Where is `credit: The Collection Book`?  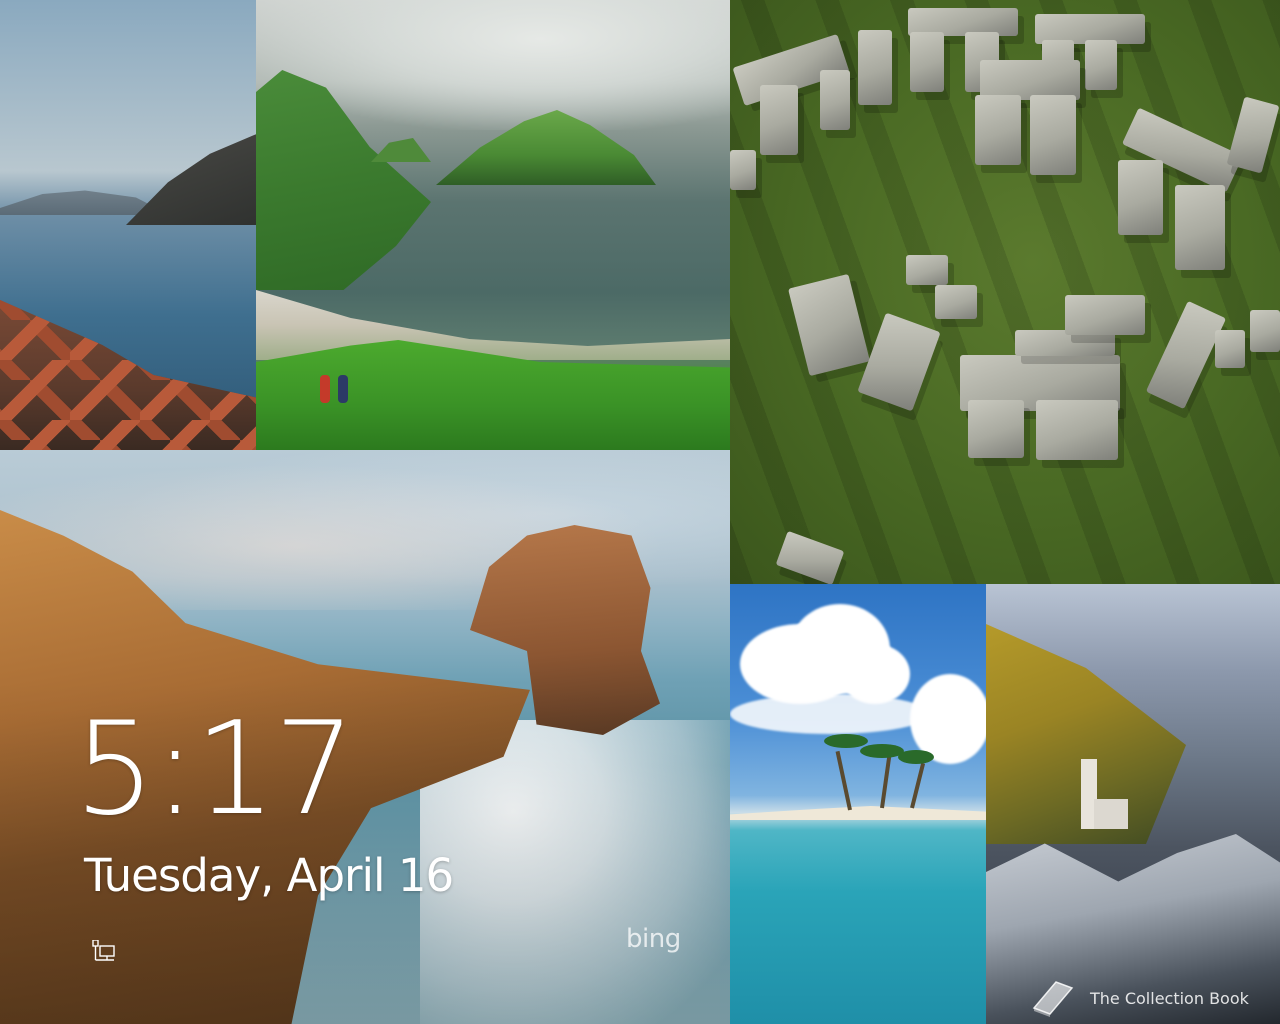 credit: The Collection Book is located at coordinates (1139, 998).